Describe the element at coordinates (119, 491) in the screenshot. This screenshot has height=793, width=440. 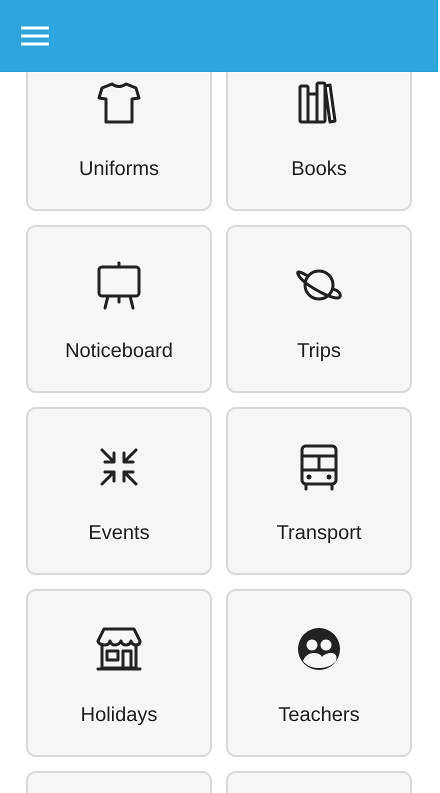
I see `category-tile: Events` at that location.